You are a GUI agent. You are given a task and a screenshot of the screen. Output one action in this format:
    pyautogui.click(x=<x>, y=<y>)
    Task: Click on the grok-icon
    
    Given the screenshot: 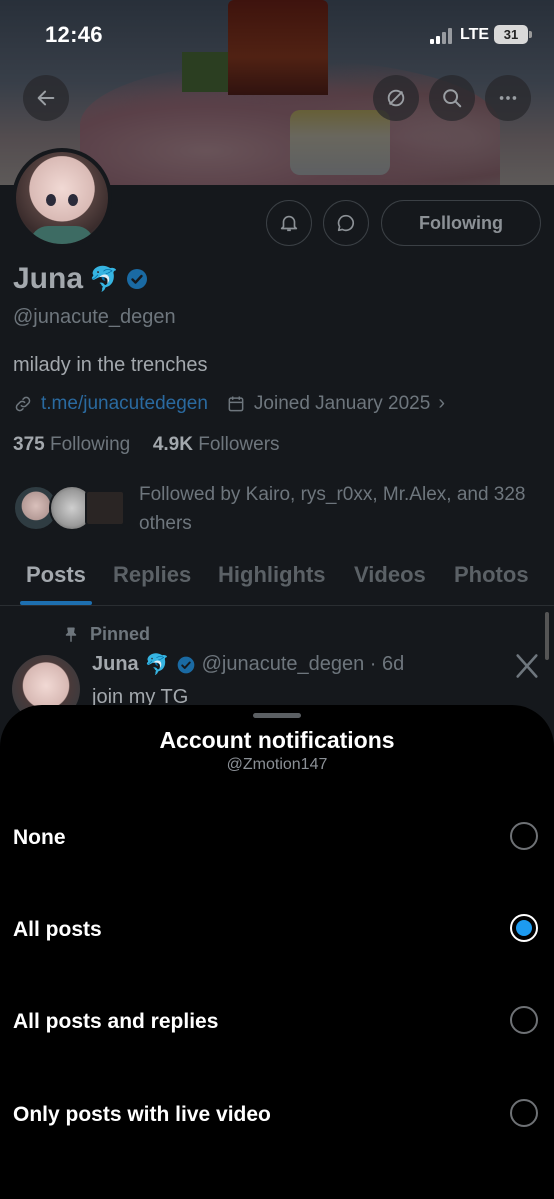 What is the action you would take?
    pyautogui.click(x=396, y=98)
    